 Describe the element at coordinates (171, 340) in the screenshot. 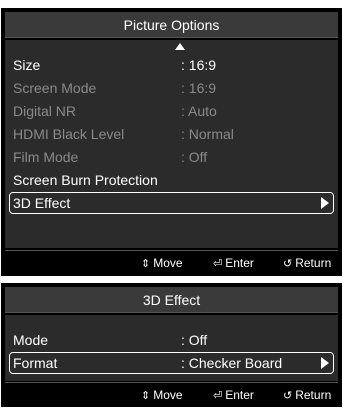

I see `menu-item-mode: Mode : Off` at that location.